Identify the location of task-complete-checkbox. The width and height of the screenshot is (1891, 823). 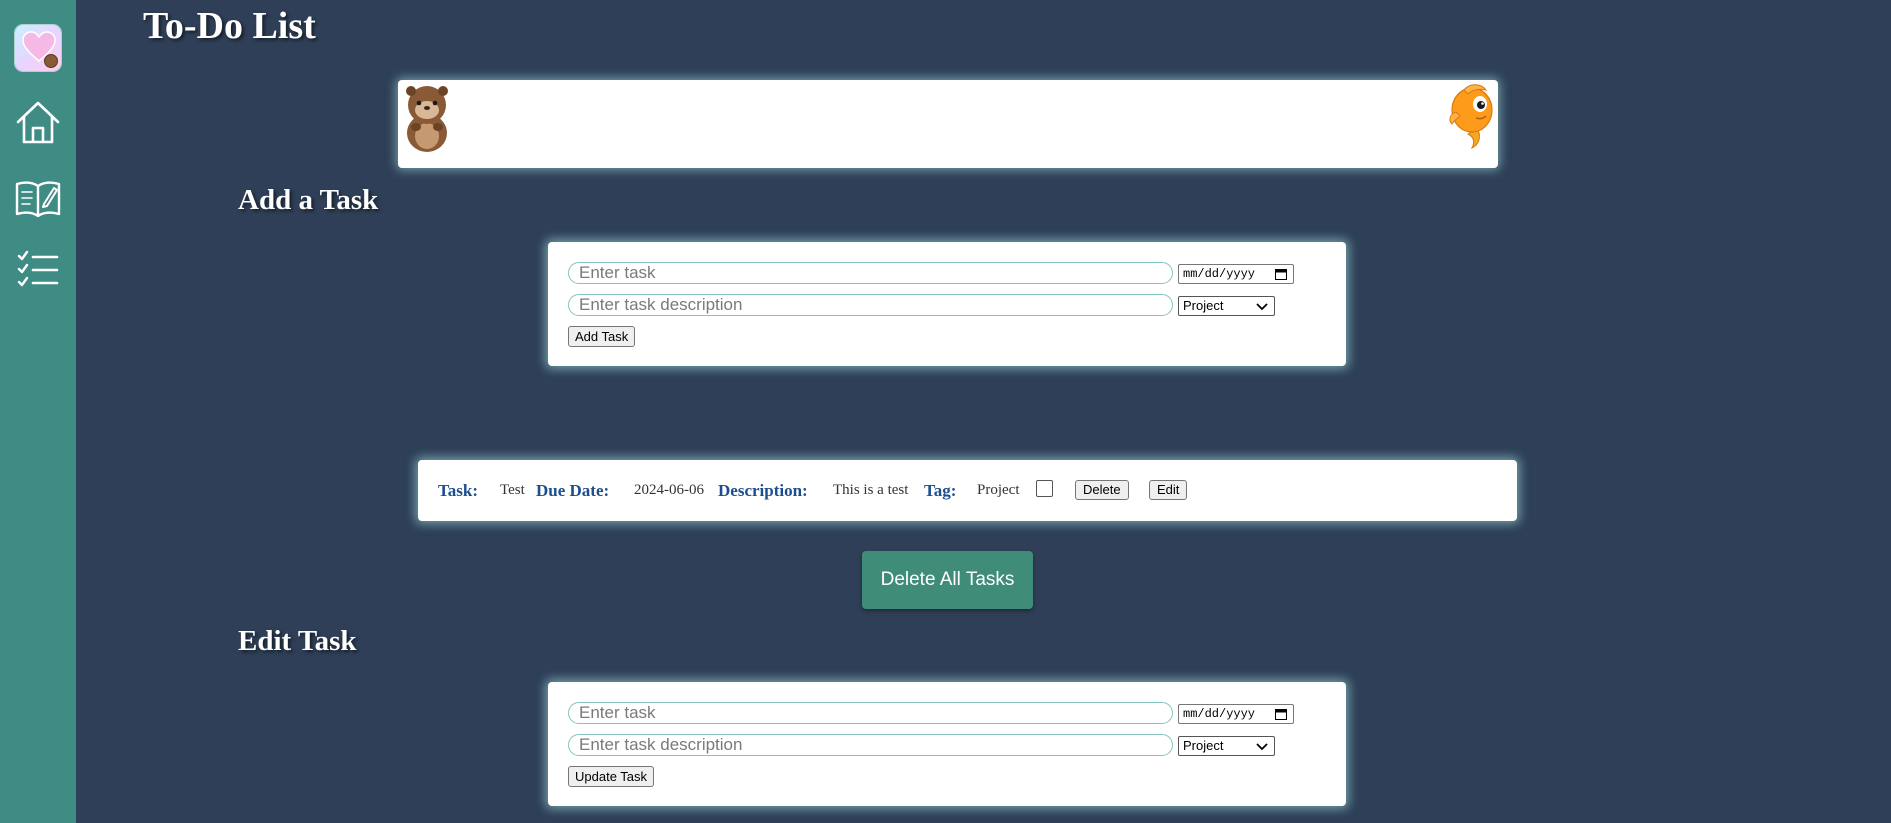
(1044, 488).